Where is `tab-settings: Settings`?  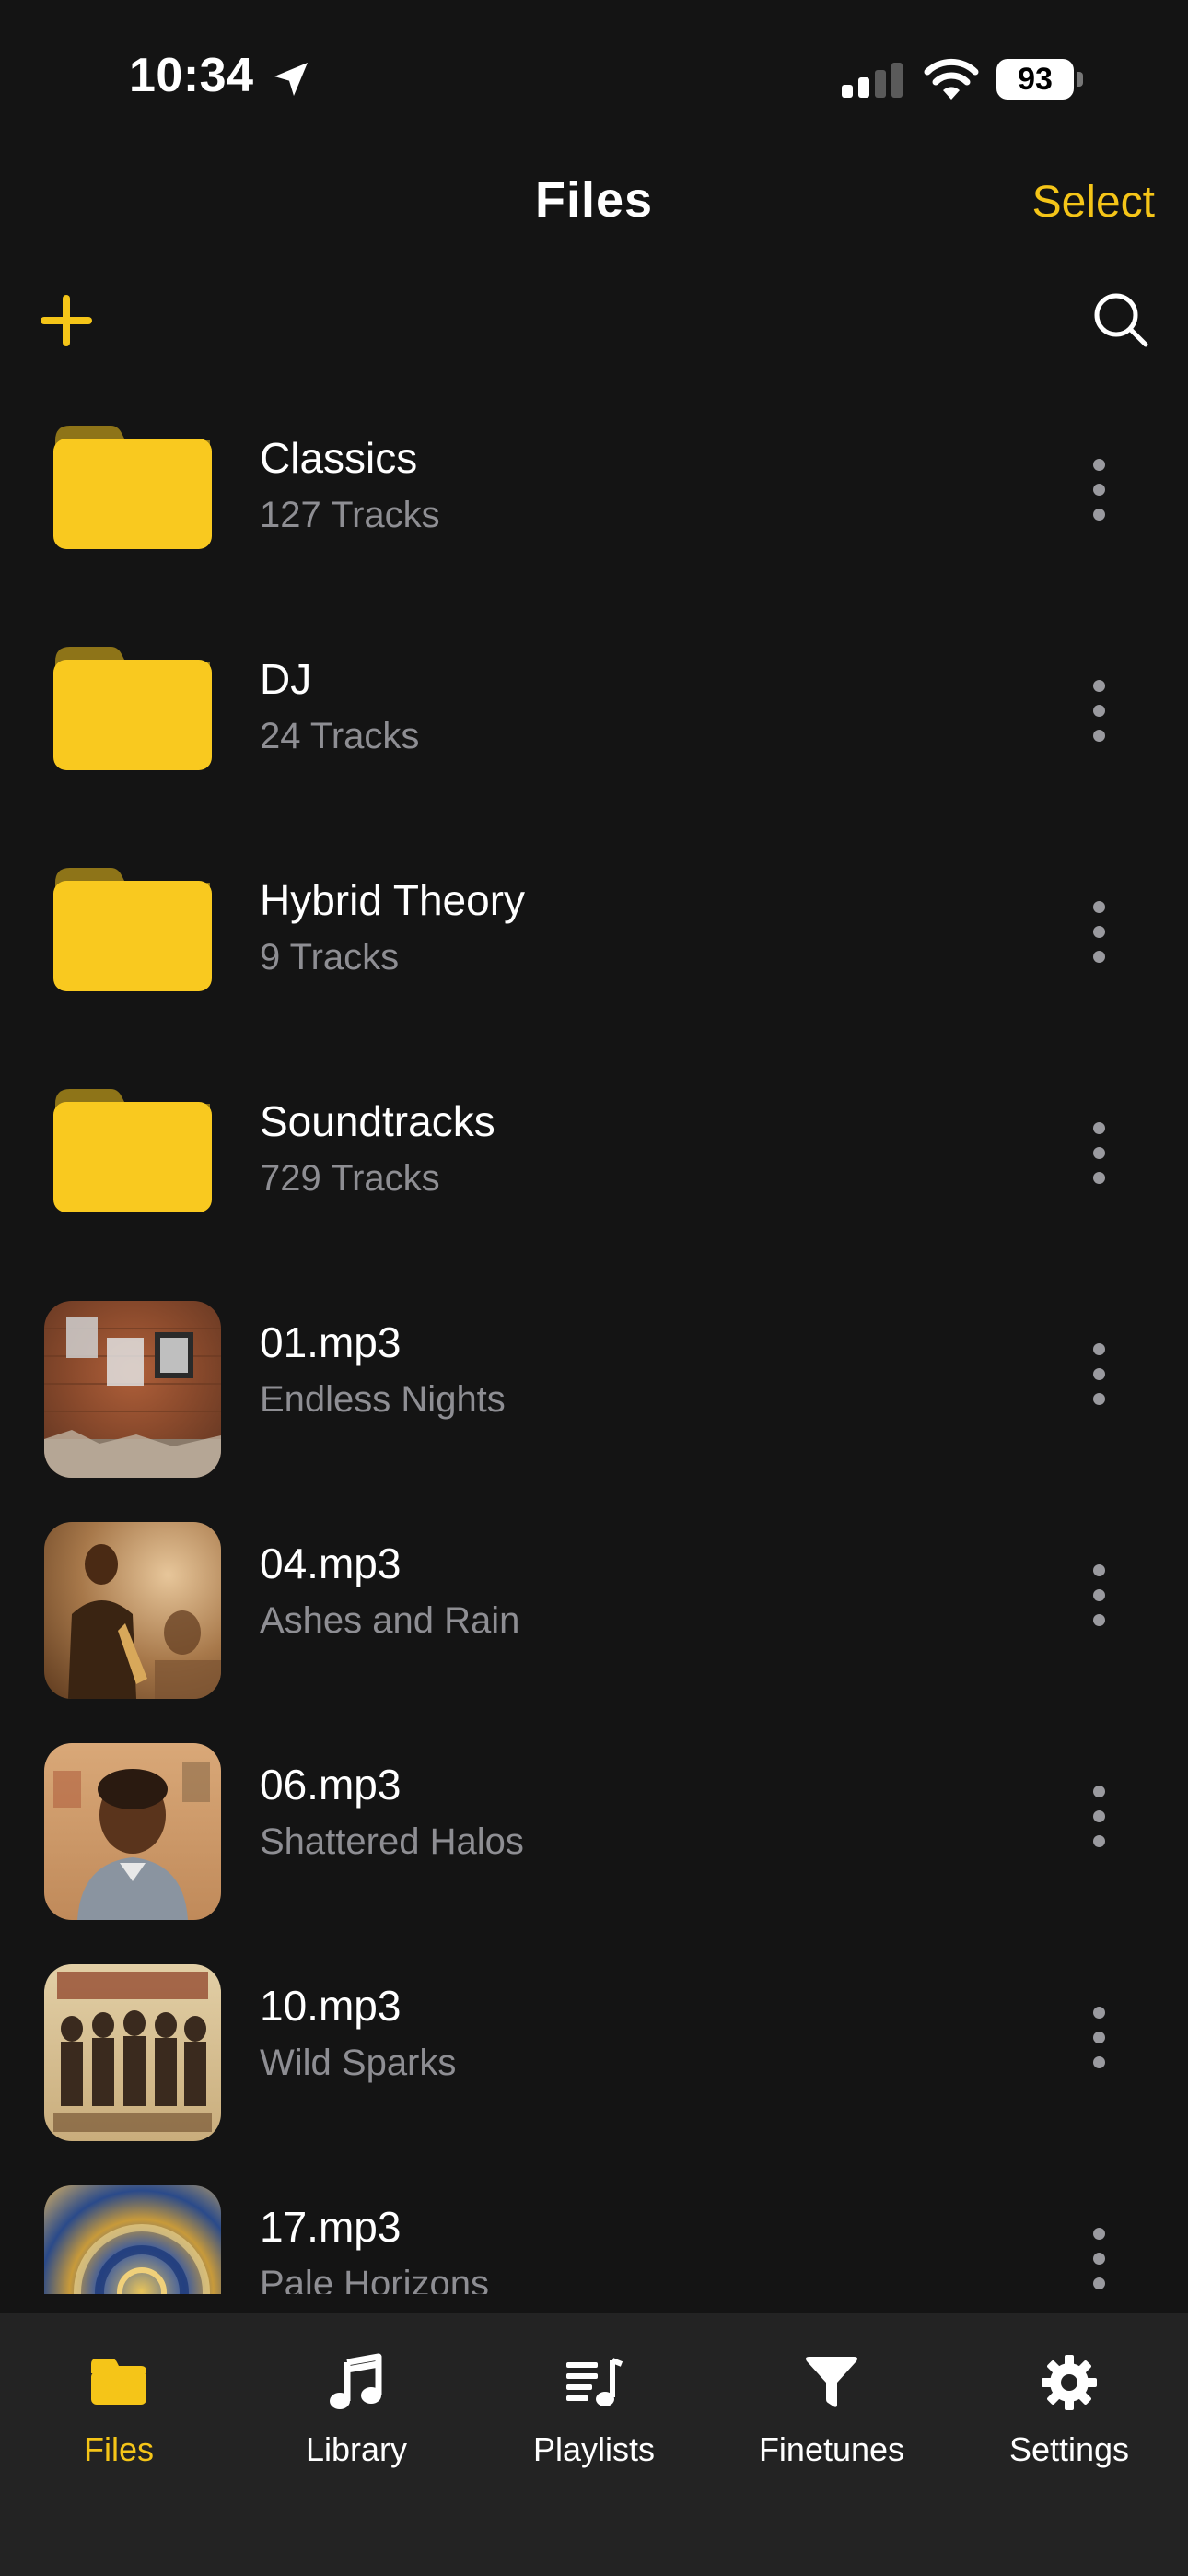 tab-settings: Settings is located at coordinates (1069, 2405).